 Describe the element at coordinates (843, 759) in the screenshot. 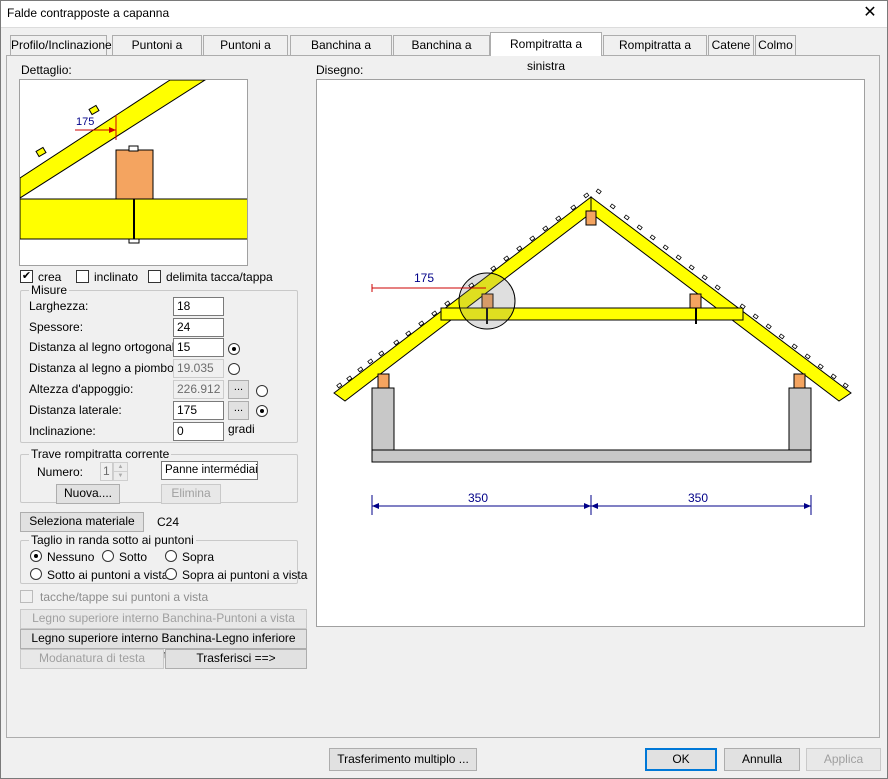

I see `applica-button: Applica` at that location.